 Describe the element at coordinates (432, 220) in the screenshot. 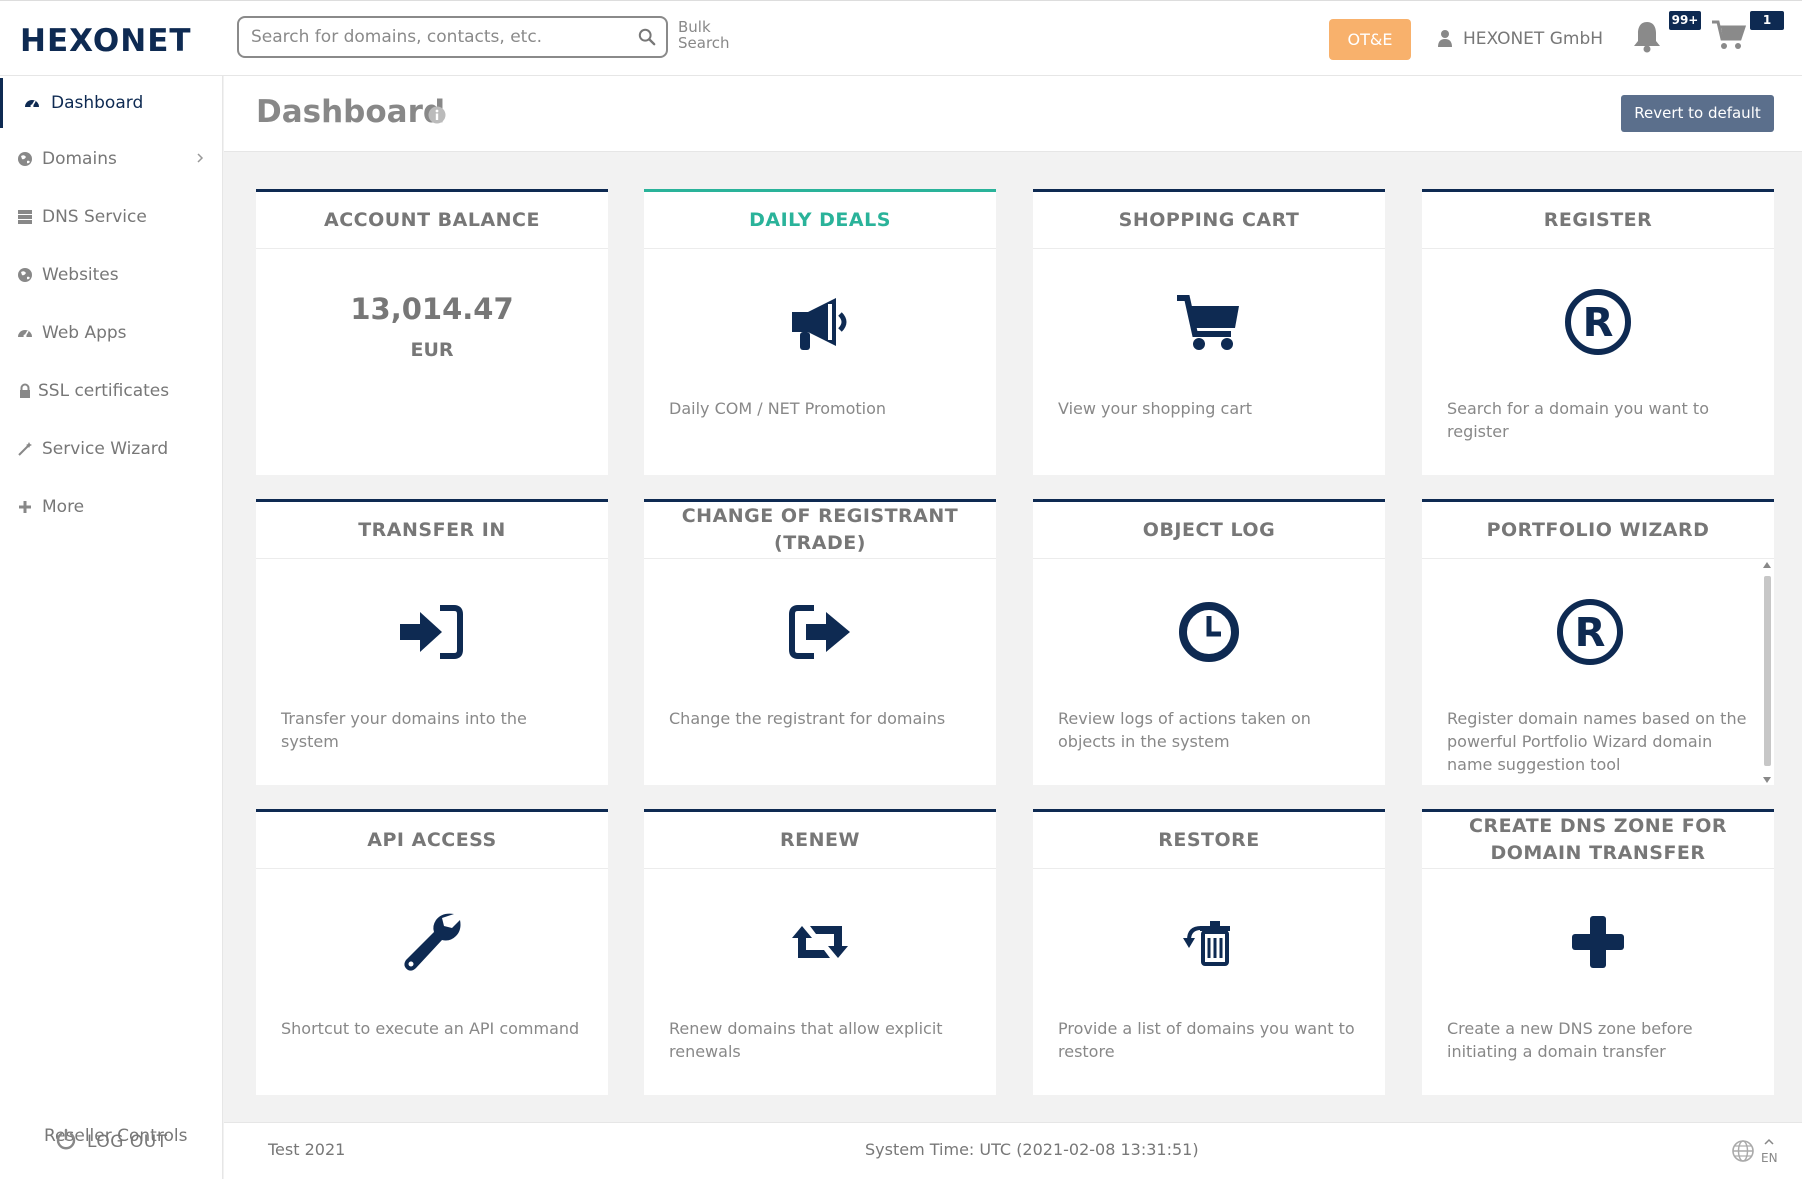

I see `tile-title: ACCOUNT BALANCE` at that location.